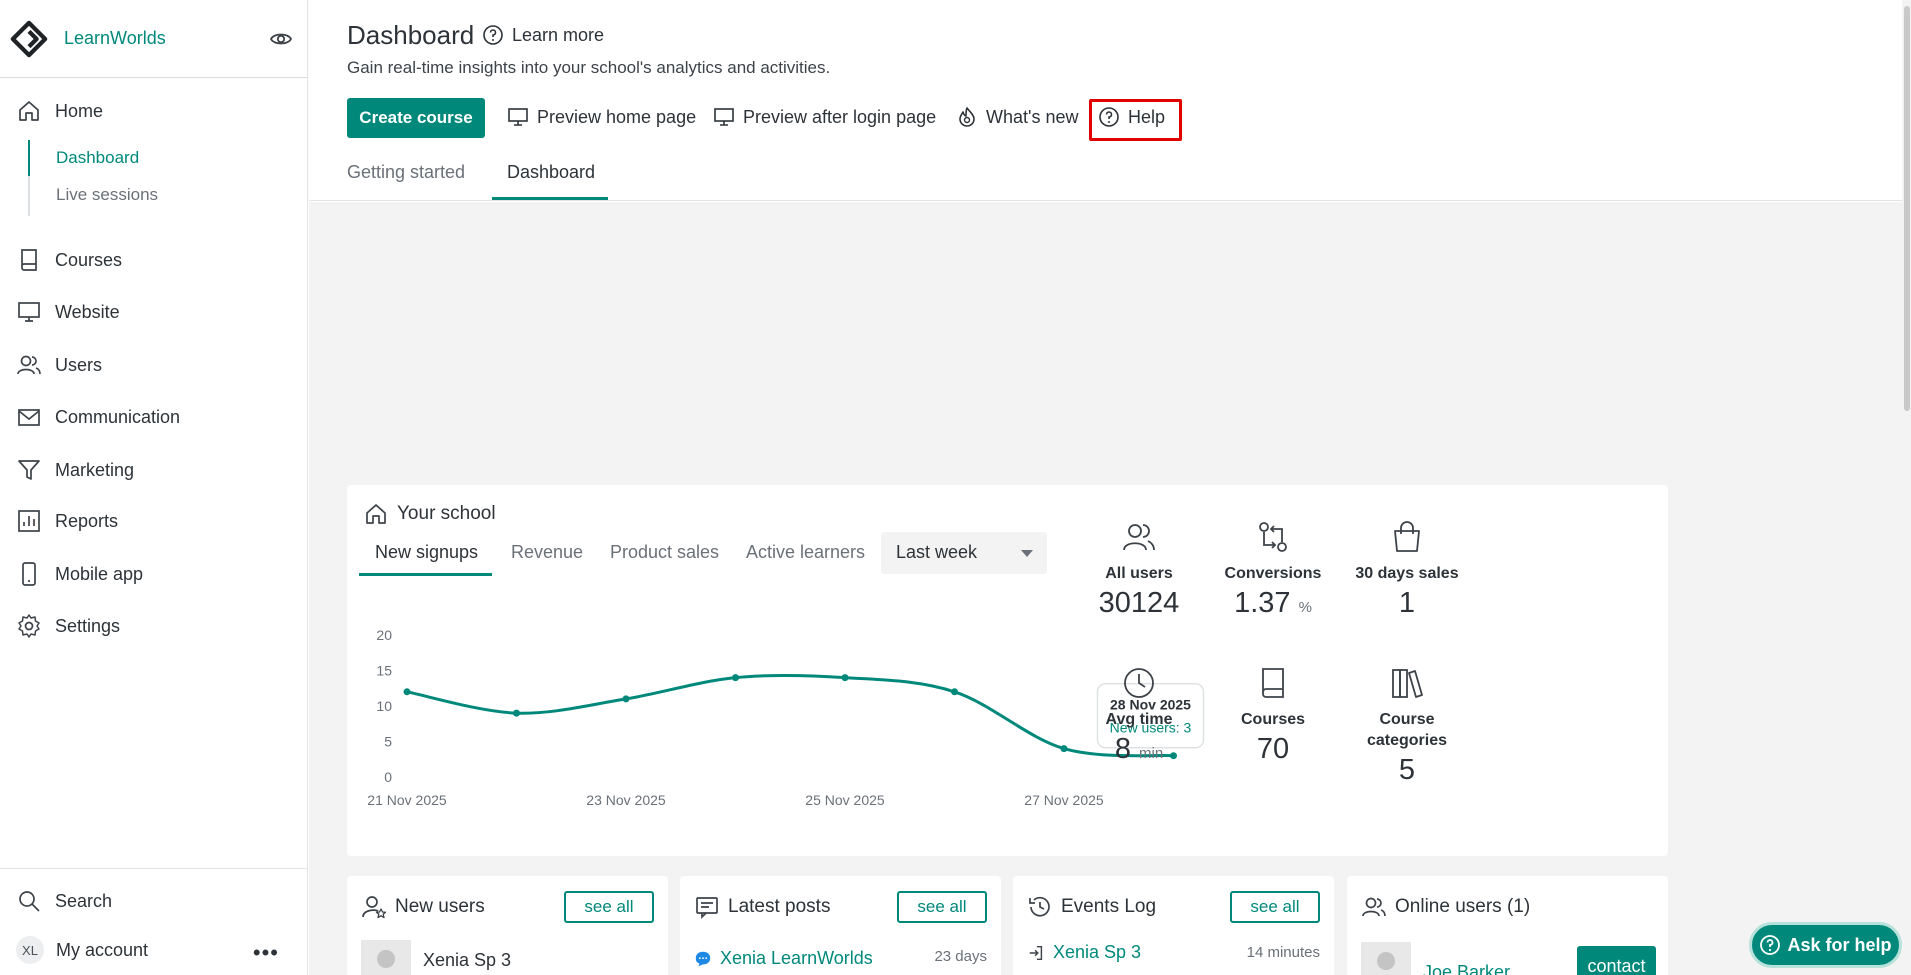 This screenshot has width=1911, height=975. I want to click on user-star-icon, so click(374, 907).